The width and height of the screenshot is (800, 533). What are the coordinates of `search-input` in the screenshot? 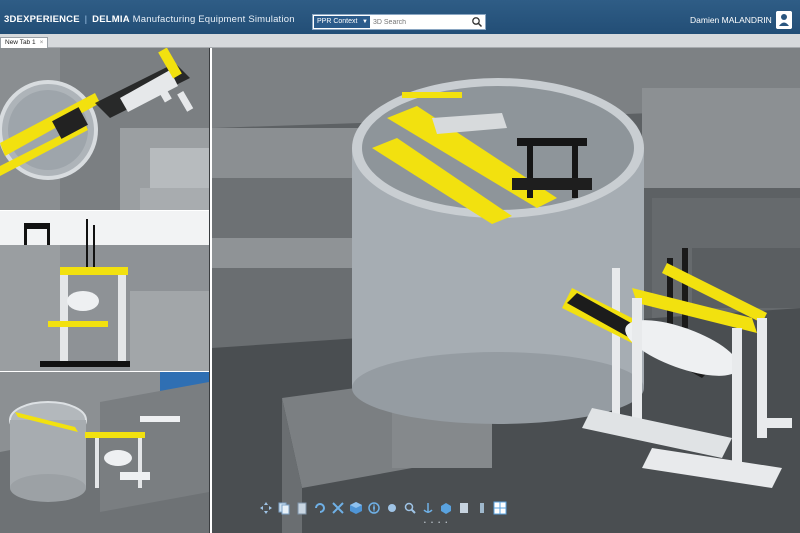 It's located at (421, 22).